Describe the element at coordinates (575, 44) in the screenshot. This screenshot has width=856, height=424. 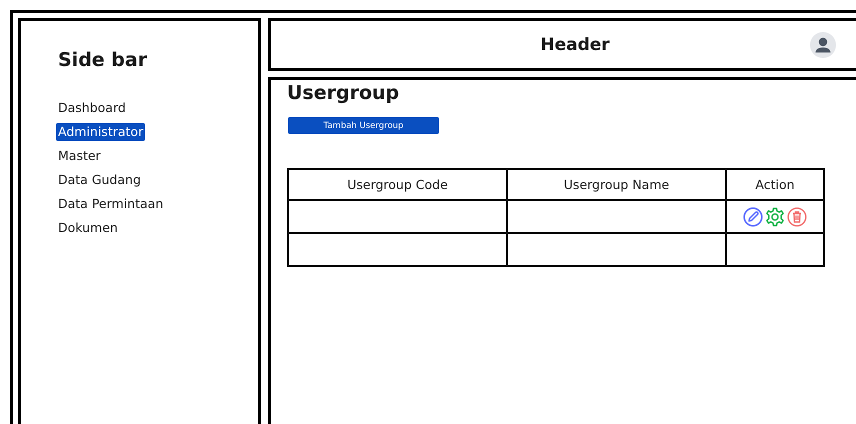
I see `header-title: Header` at that location.